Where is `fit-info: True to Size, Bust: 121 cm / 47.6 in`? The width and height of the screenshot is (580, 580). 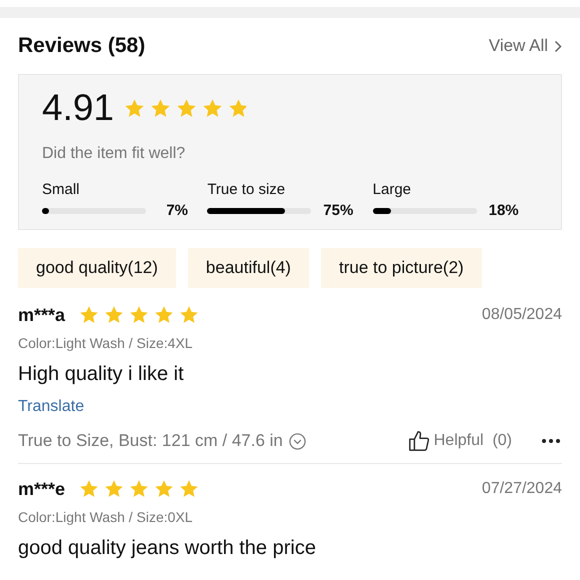 fit-info: True to Size, Bust: 121 cm / 47.6 in is located at coordinates (150, 441).